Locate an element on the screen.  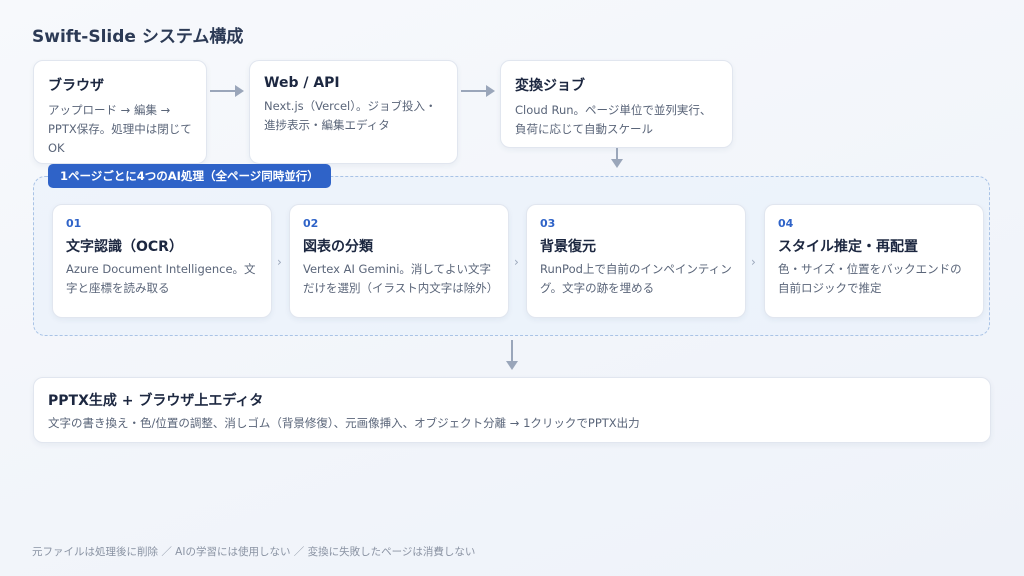
arrow-browser-to-web is located at coordinates (227, 91).